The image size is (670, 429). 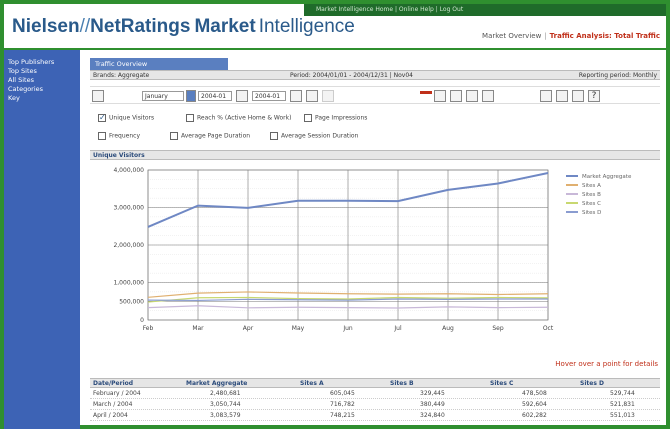 I want to click on table-cell: 592,604, so click(x=534, y=404).